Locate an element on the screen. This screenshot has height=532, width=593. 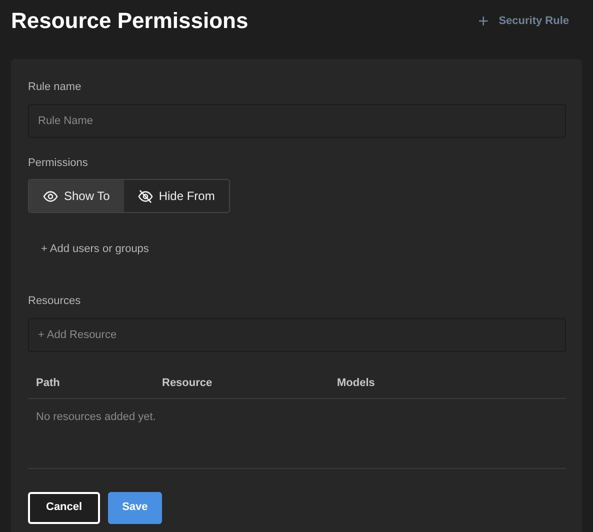
column-header: Path is located at coordinates (91, 383).